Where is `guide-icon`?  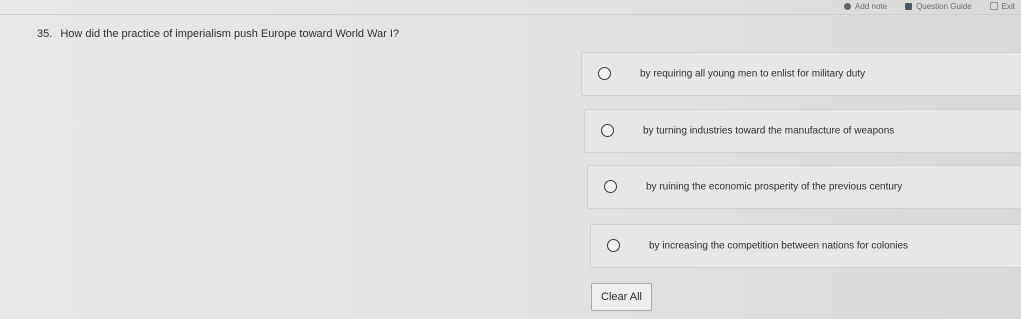 guide-icon is located at coordinates (909, 6).